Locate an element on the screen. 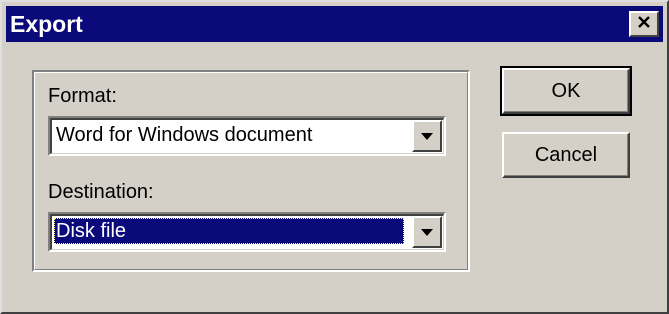 The width and height of the screenshot is (669, 314). ok-button-label: OK is located at coordinates (566, 90).